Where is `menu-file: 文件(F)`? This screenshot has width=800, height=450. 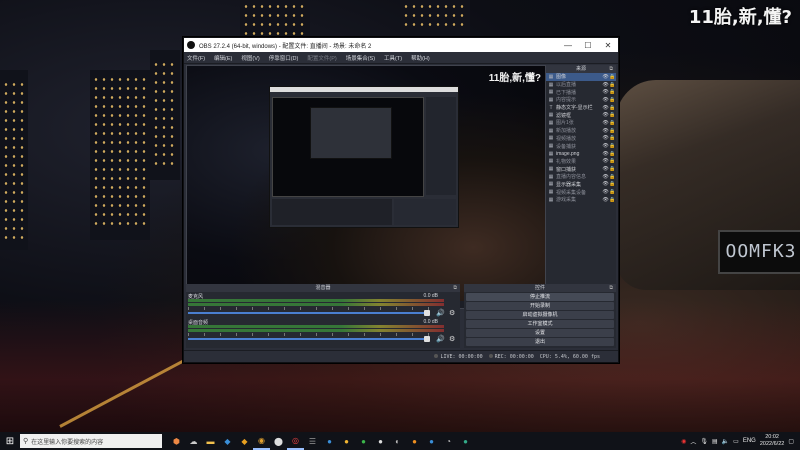
menu-file: 文件(F) is located at coordinates (196, 58).